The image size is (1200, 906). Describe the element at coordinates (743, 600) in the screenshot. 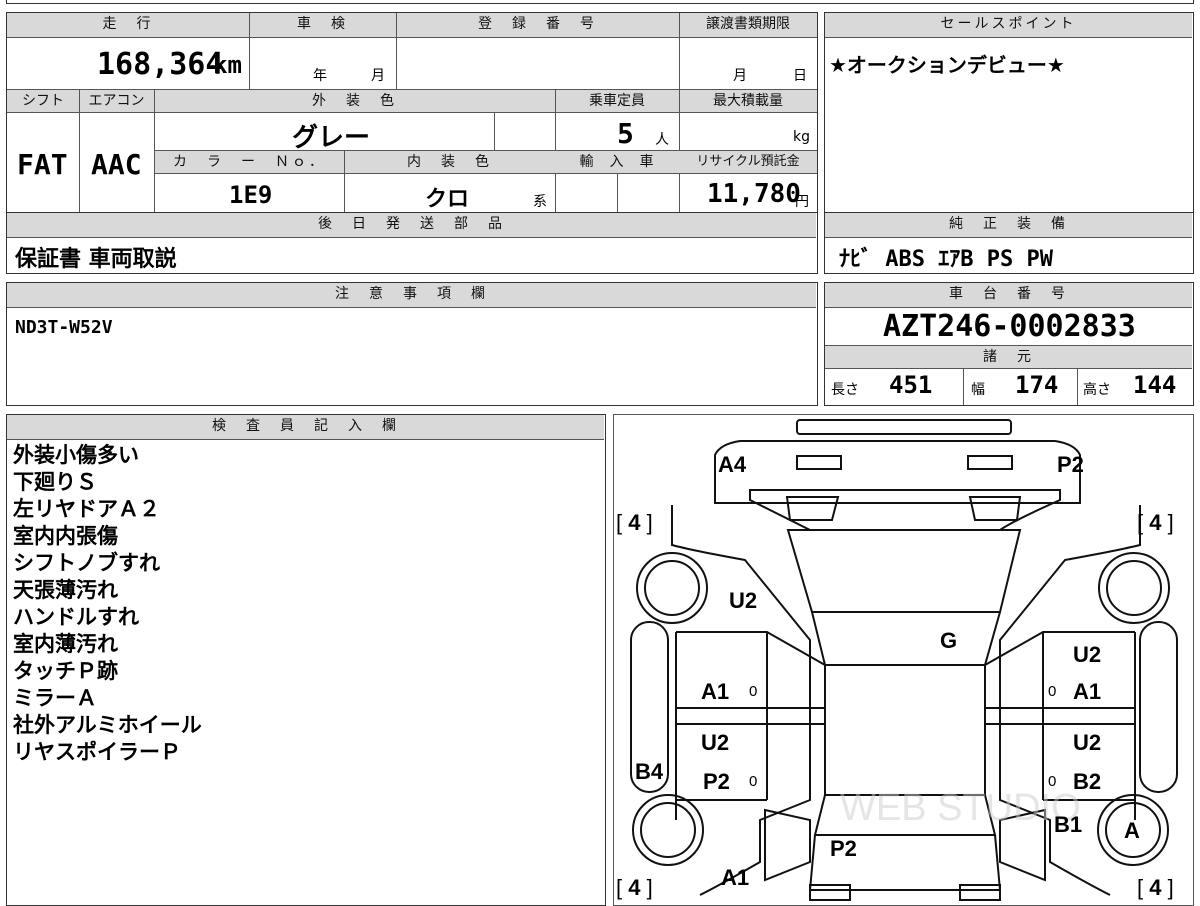

I see `mark-left-front-fender: U2` at that location.